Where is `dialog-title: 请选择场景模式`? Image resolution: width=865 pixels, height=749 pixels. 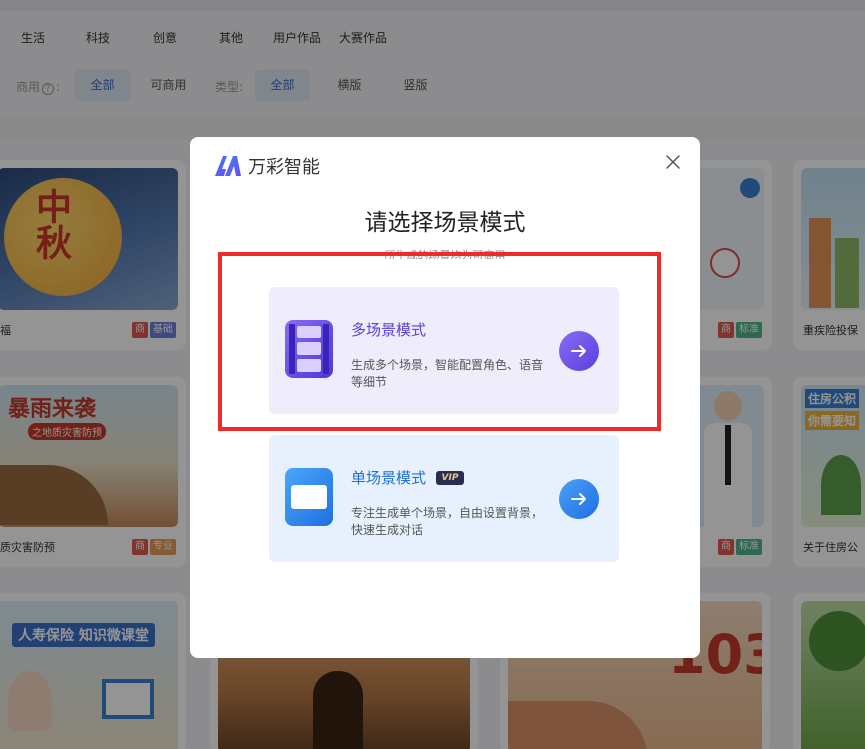
dialog-title: 请选择场景模式 is located at coordinates (445, 223).